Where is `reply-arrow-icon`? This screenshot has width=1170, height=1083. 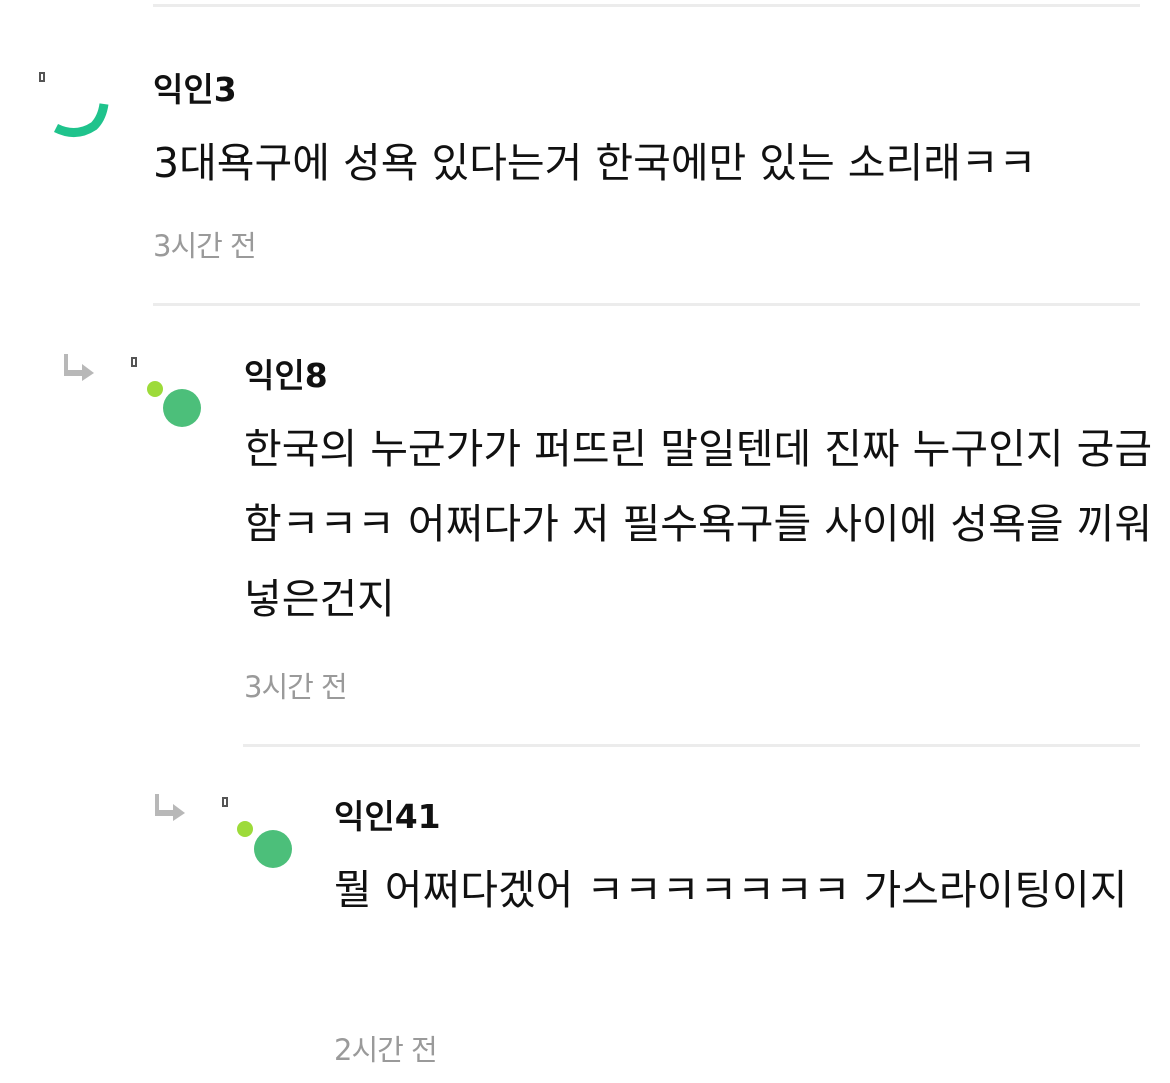 reply-arrow-icon is located at coordinates (170, 807).